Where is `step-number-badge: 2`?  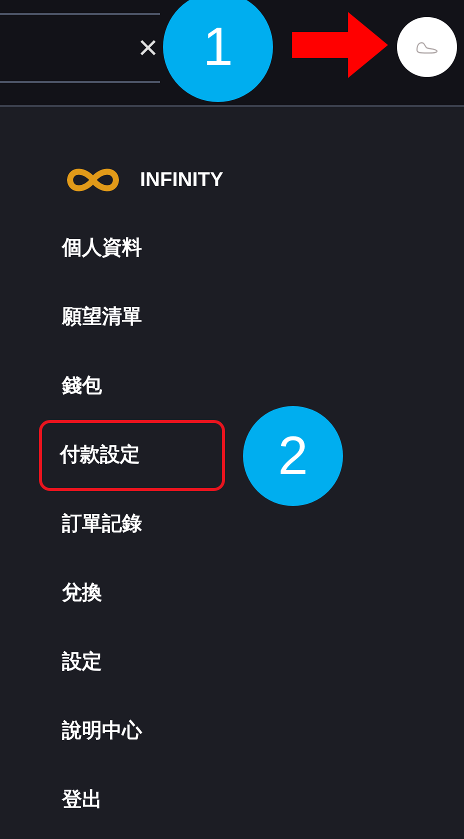
step-number-badge: 2 is located at coordinates (293, 456).